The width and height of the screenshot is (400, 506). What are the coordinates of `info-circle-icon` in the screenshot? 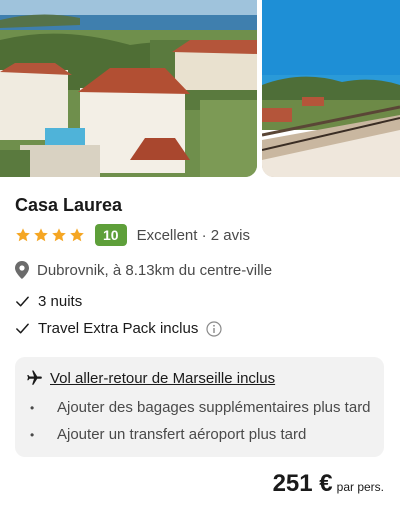 It's located at (214, 328).